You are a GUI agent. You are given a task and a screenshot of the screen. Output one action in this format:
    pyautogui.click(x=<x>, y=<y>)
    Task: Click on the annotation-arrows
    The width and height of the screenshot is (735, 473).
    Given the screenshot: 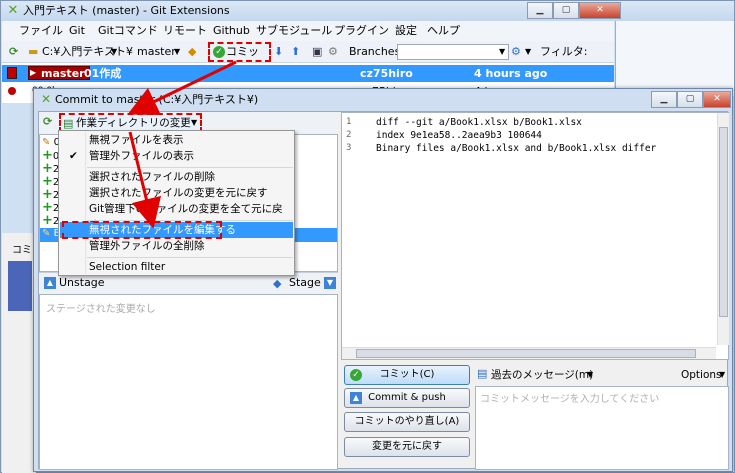 What is the action you would take?
    pyautogui.click(x=182, y=144)
    